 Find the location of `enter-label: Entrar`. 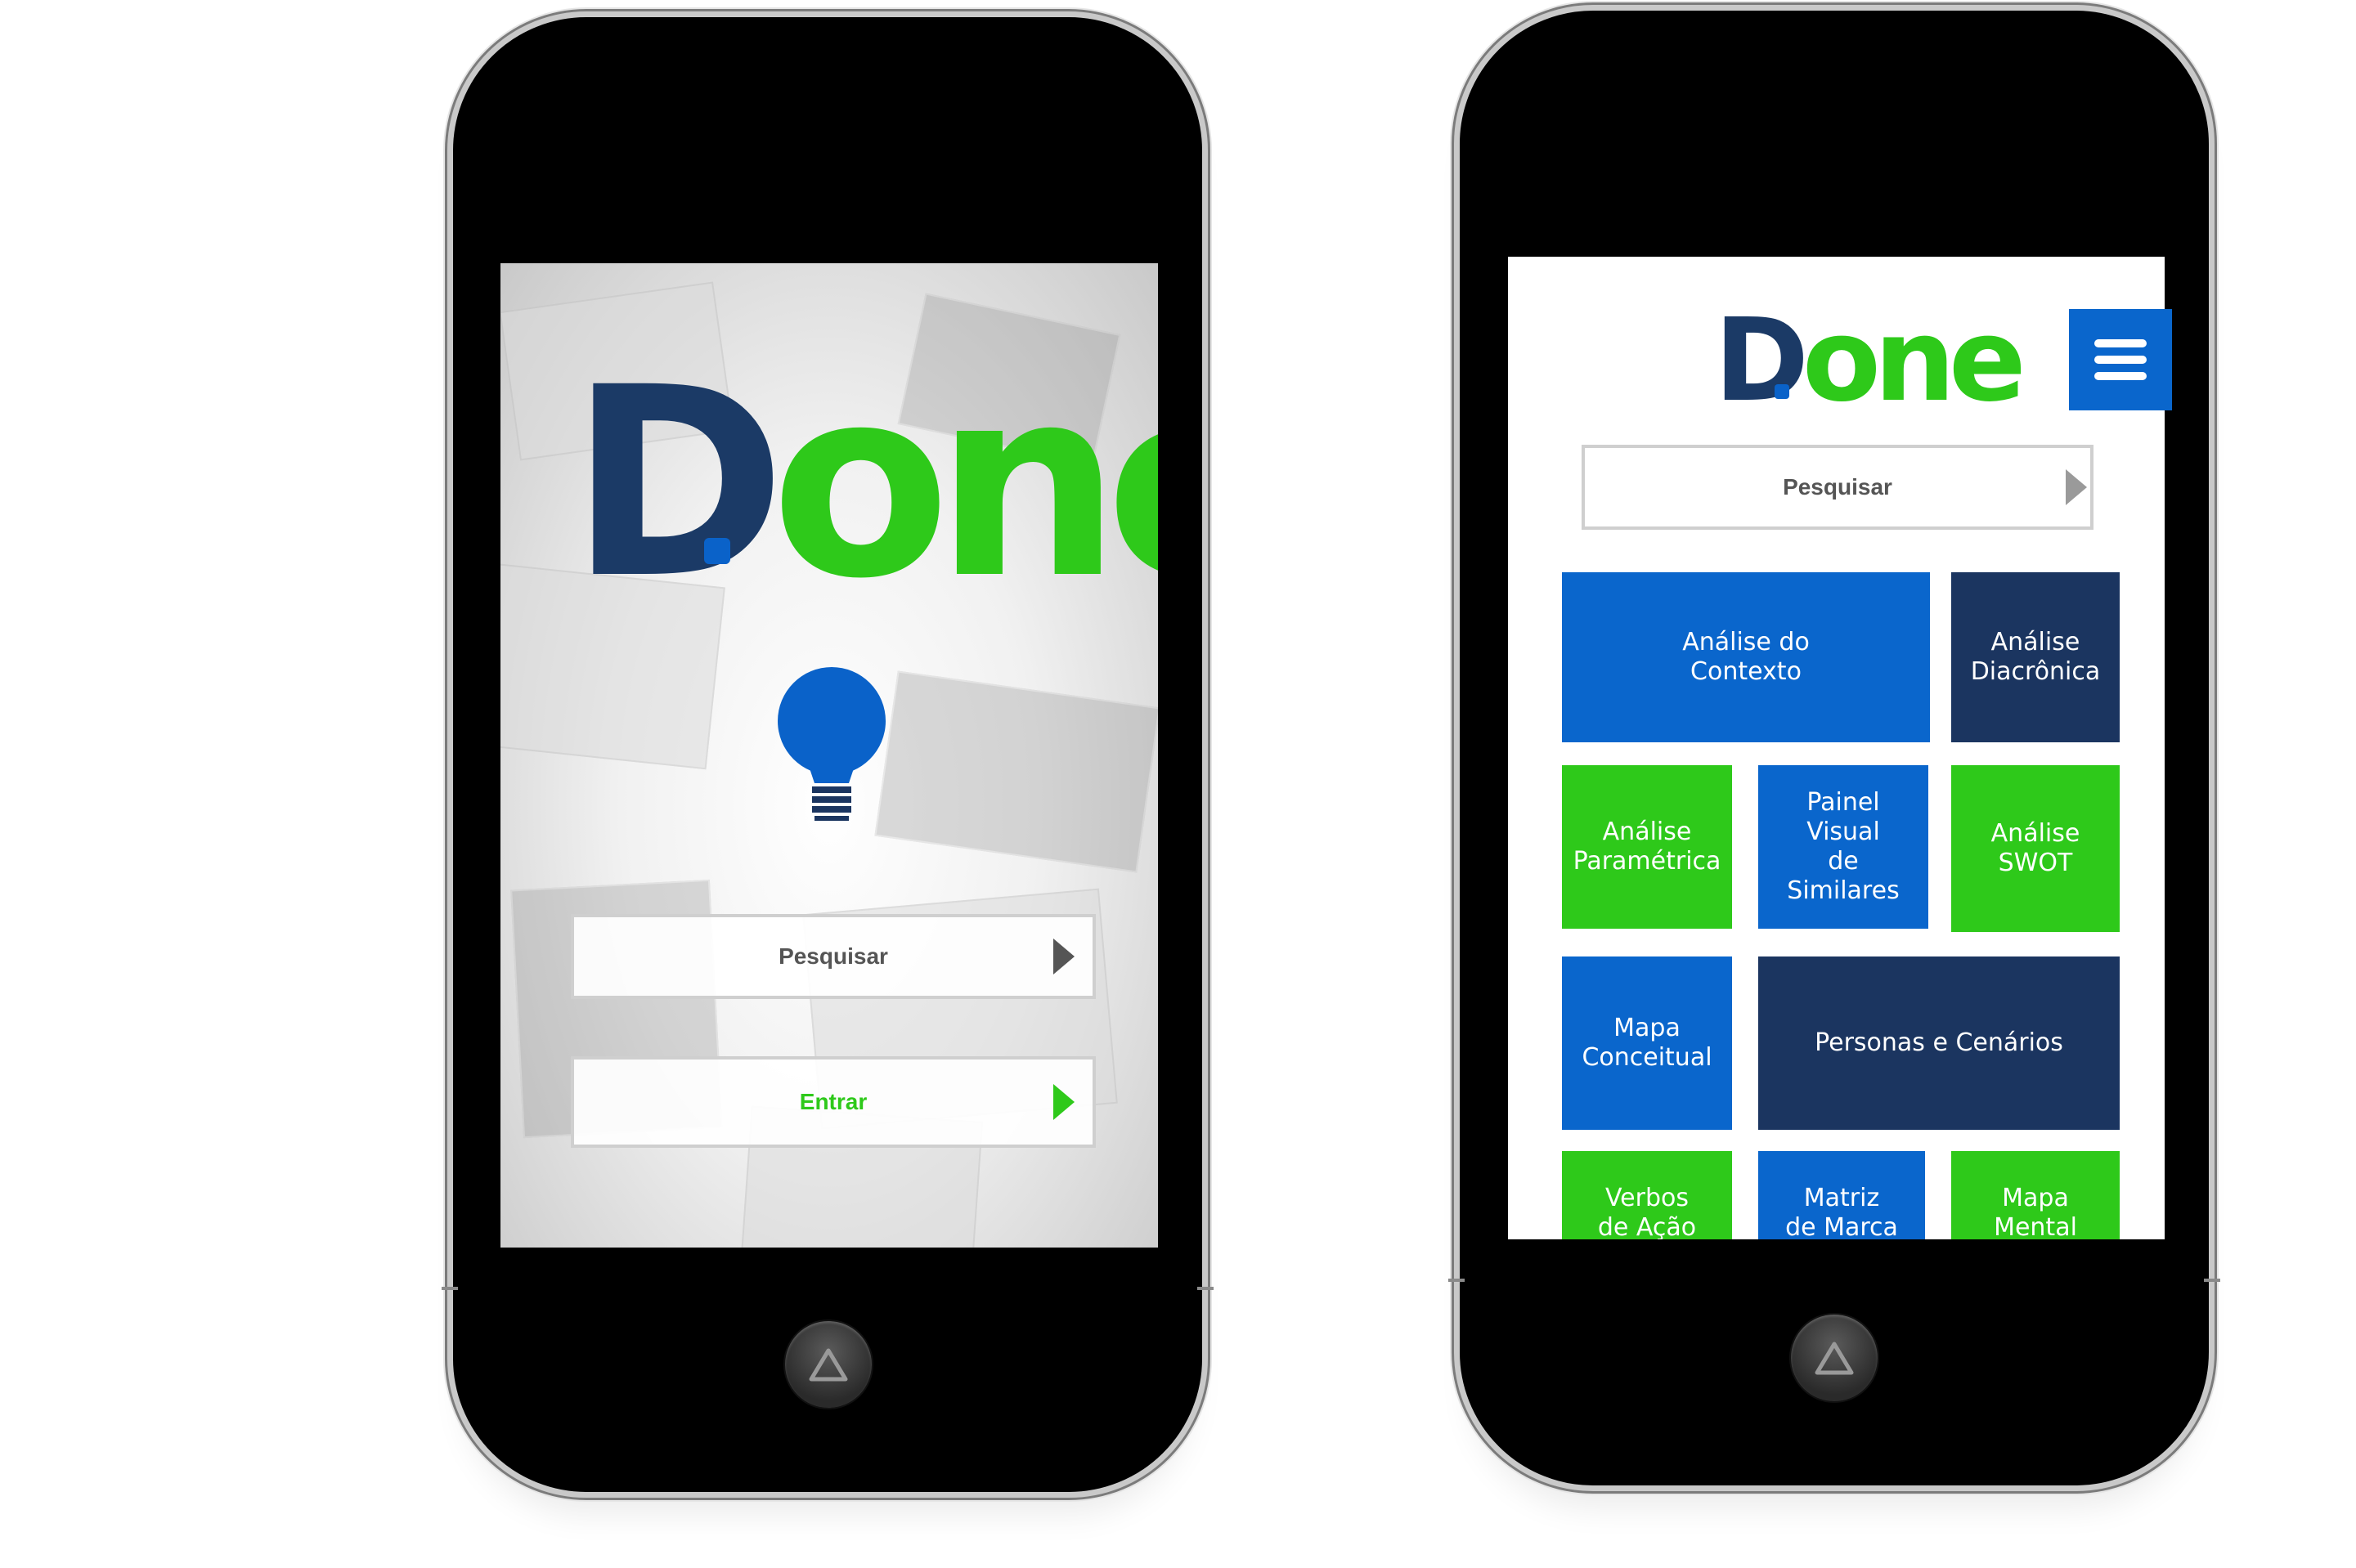

enter-label: Entrar is located at coordinates (833, 1101).